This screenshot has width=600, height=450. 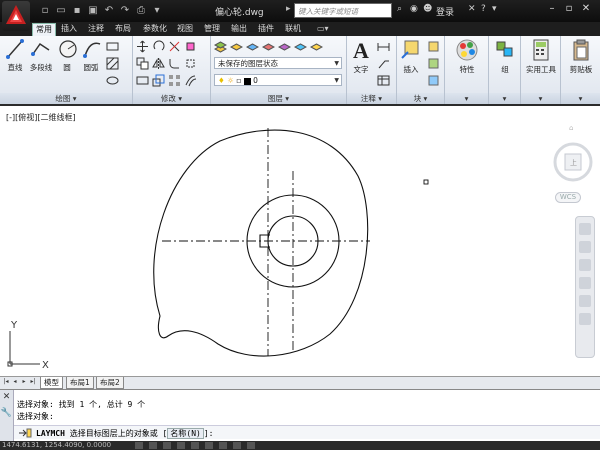 I want to click on copy-icon, so click(x=142, y=63).